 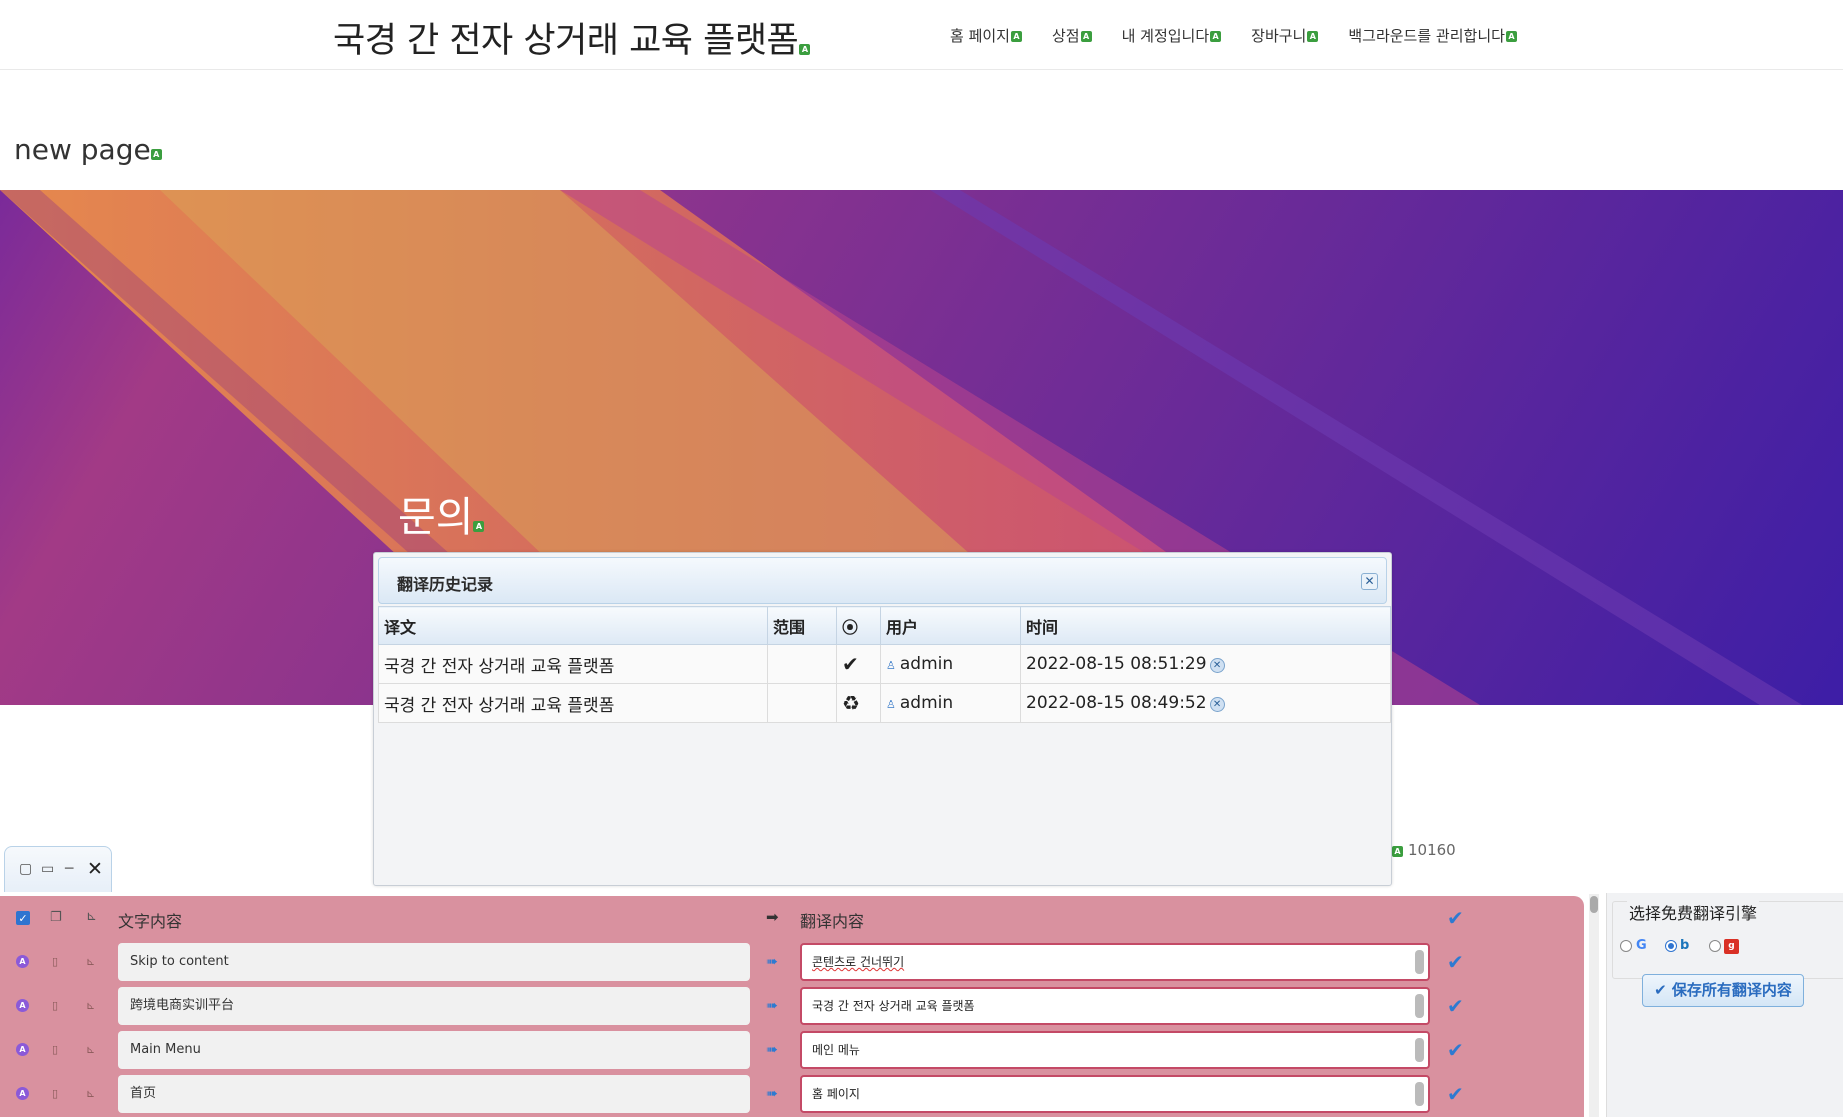 What do you see at coordinates (802, 625) in the screenshot?
I see `col-scope: 范围` at bounding box center [802, 625].